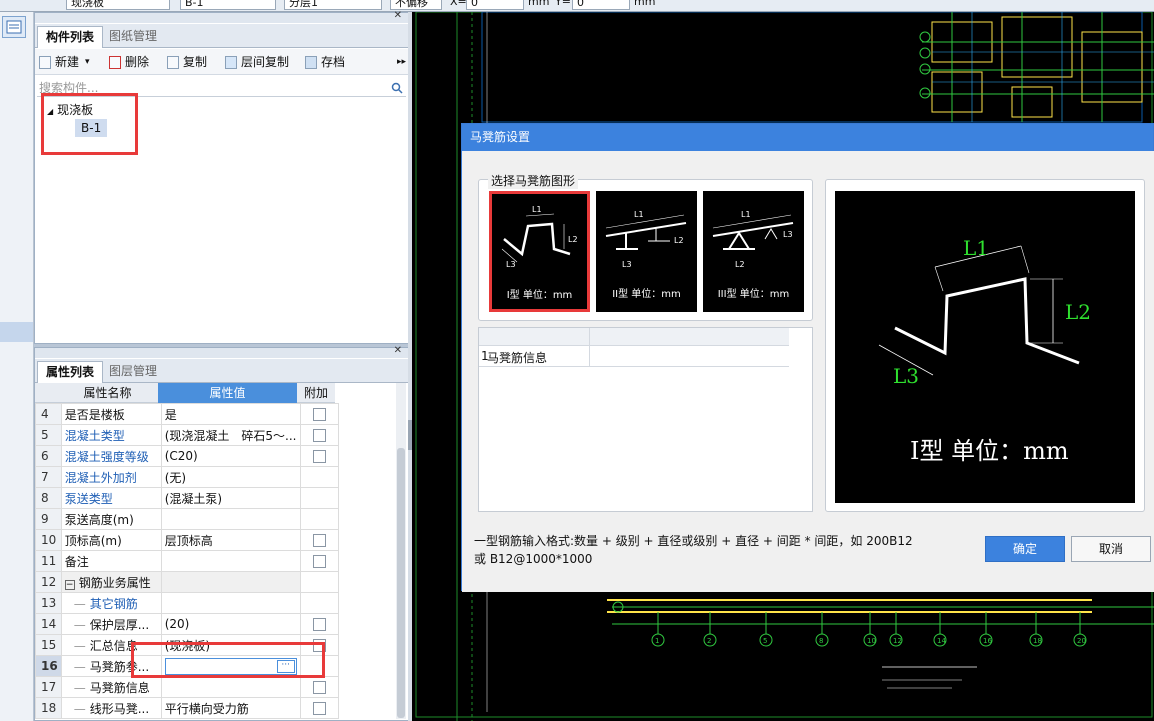 This screenshot has width=1154, height=721. I want to click on property-value: 层顶标高, so click(230, 540).